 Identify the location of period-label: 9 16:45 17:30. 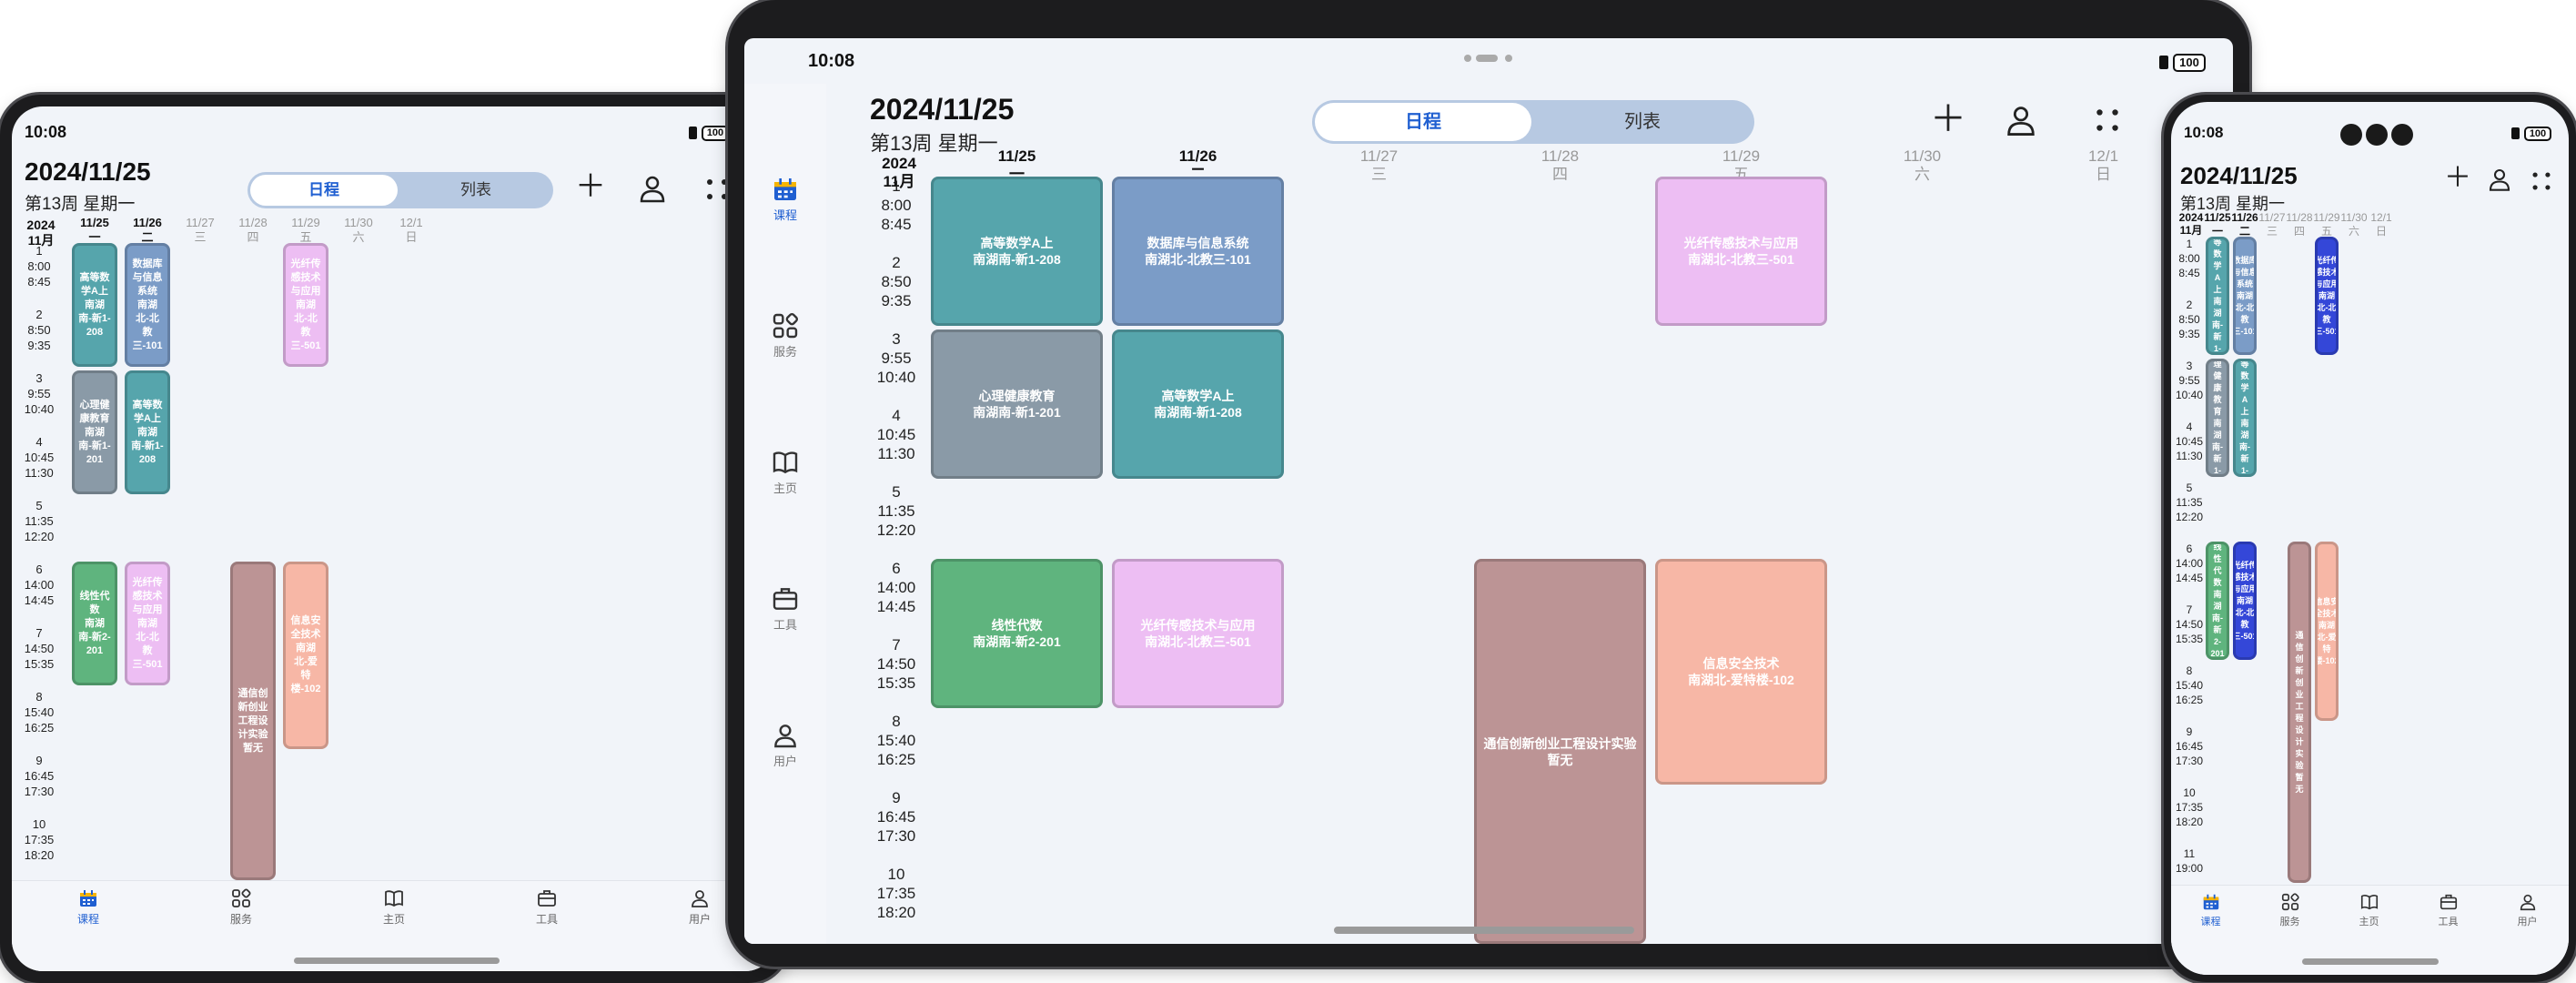
(2189, 746).